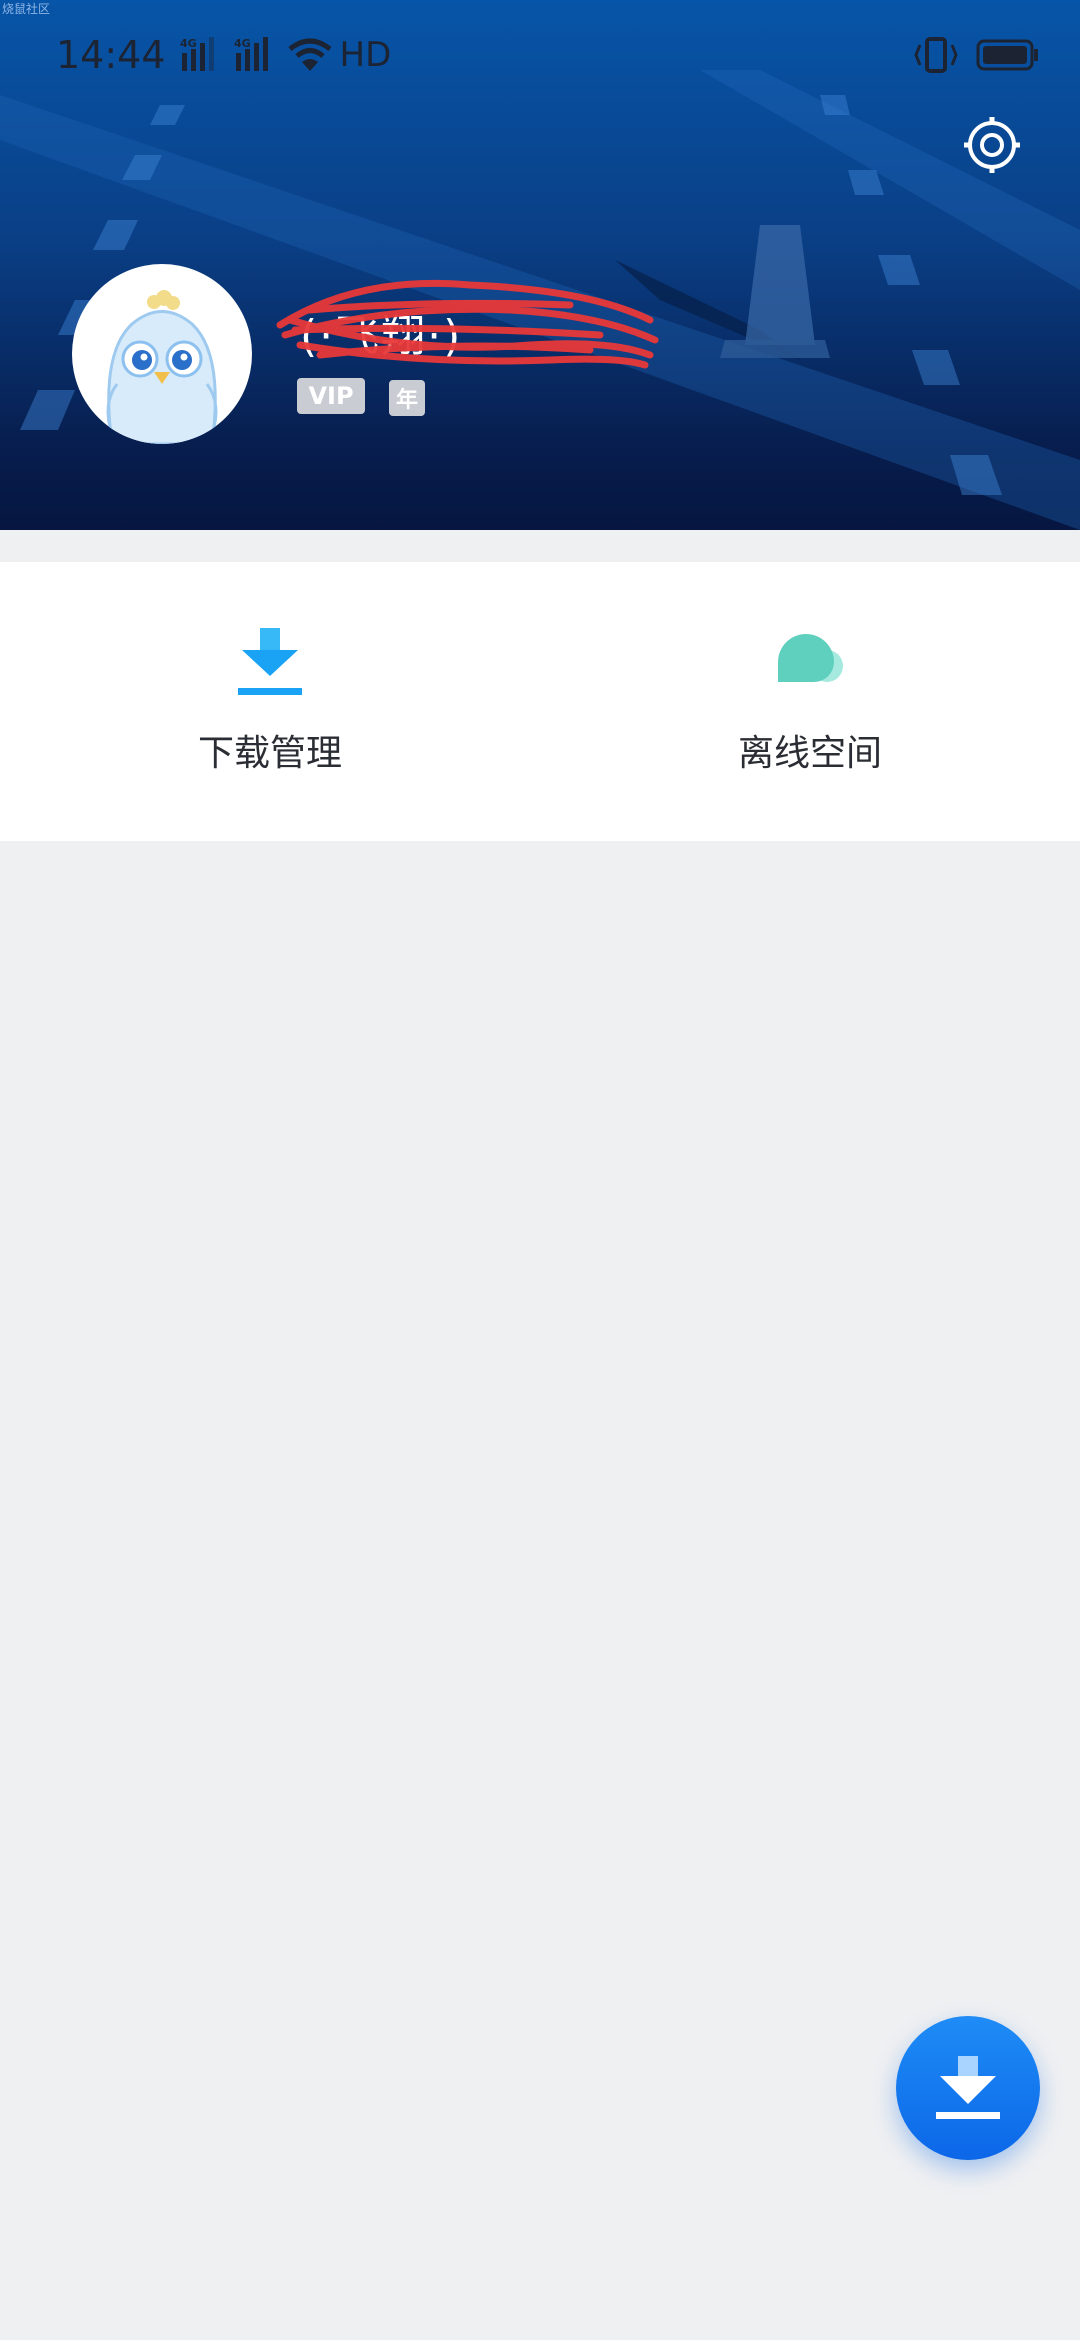  I want to click on status-time: 14:44, so click(111, 55).